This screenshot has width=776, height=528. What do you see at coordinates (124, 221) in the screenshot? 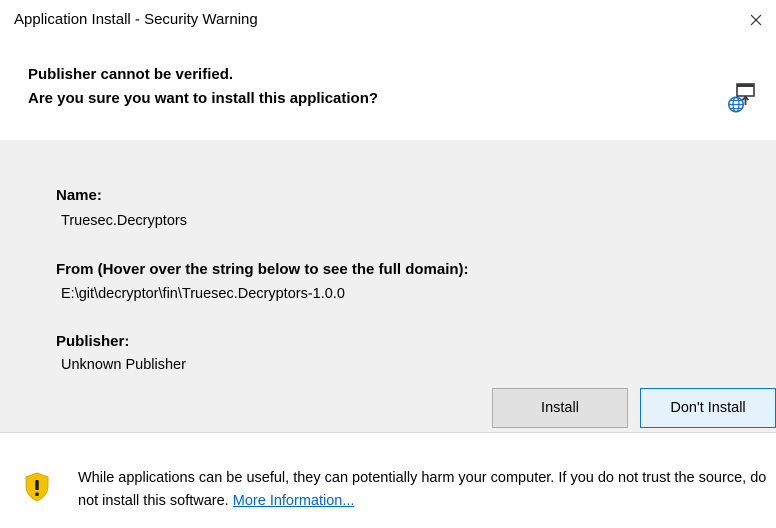
I see `name-value: Truesec.Decryptors` at bounding box center [124, 221].